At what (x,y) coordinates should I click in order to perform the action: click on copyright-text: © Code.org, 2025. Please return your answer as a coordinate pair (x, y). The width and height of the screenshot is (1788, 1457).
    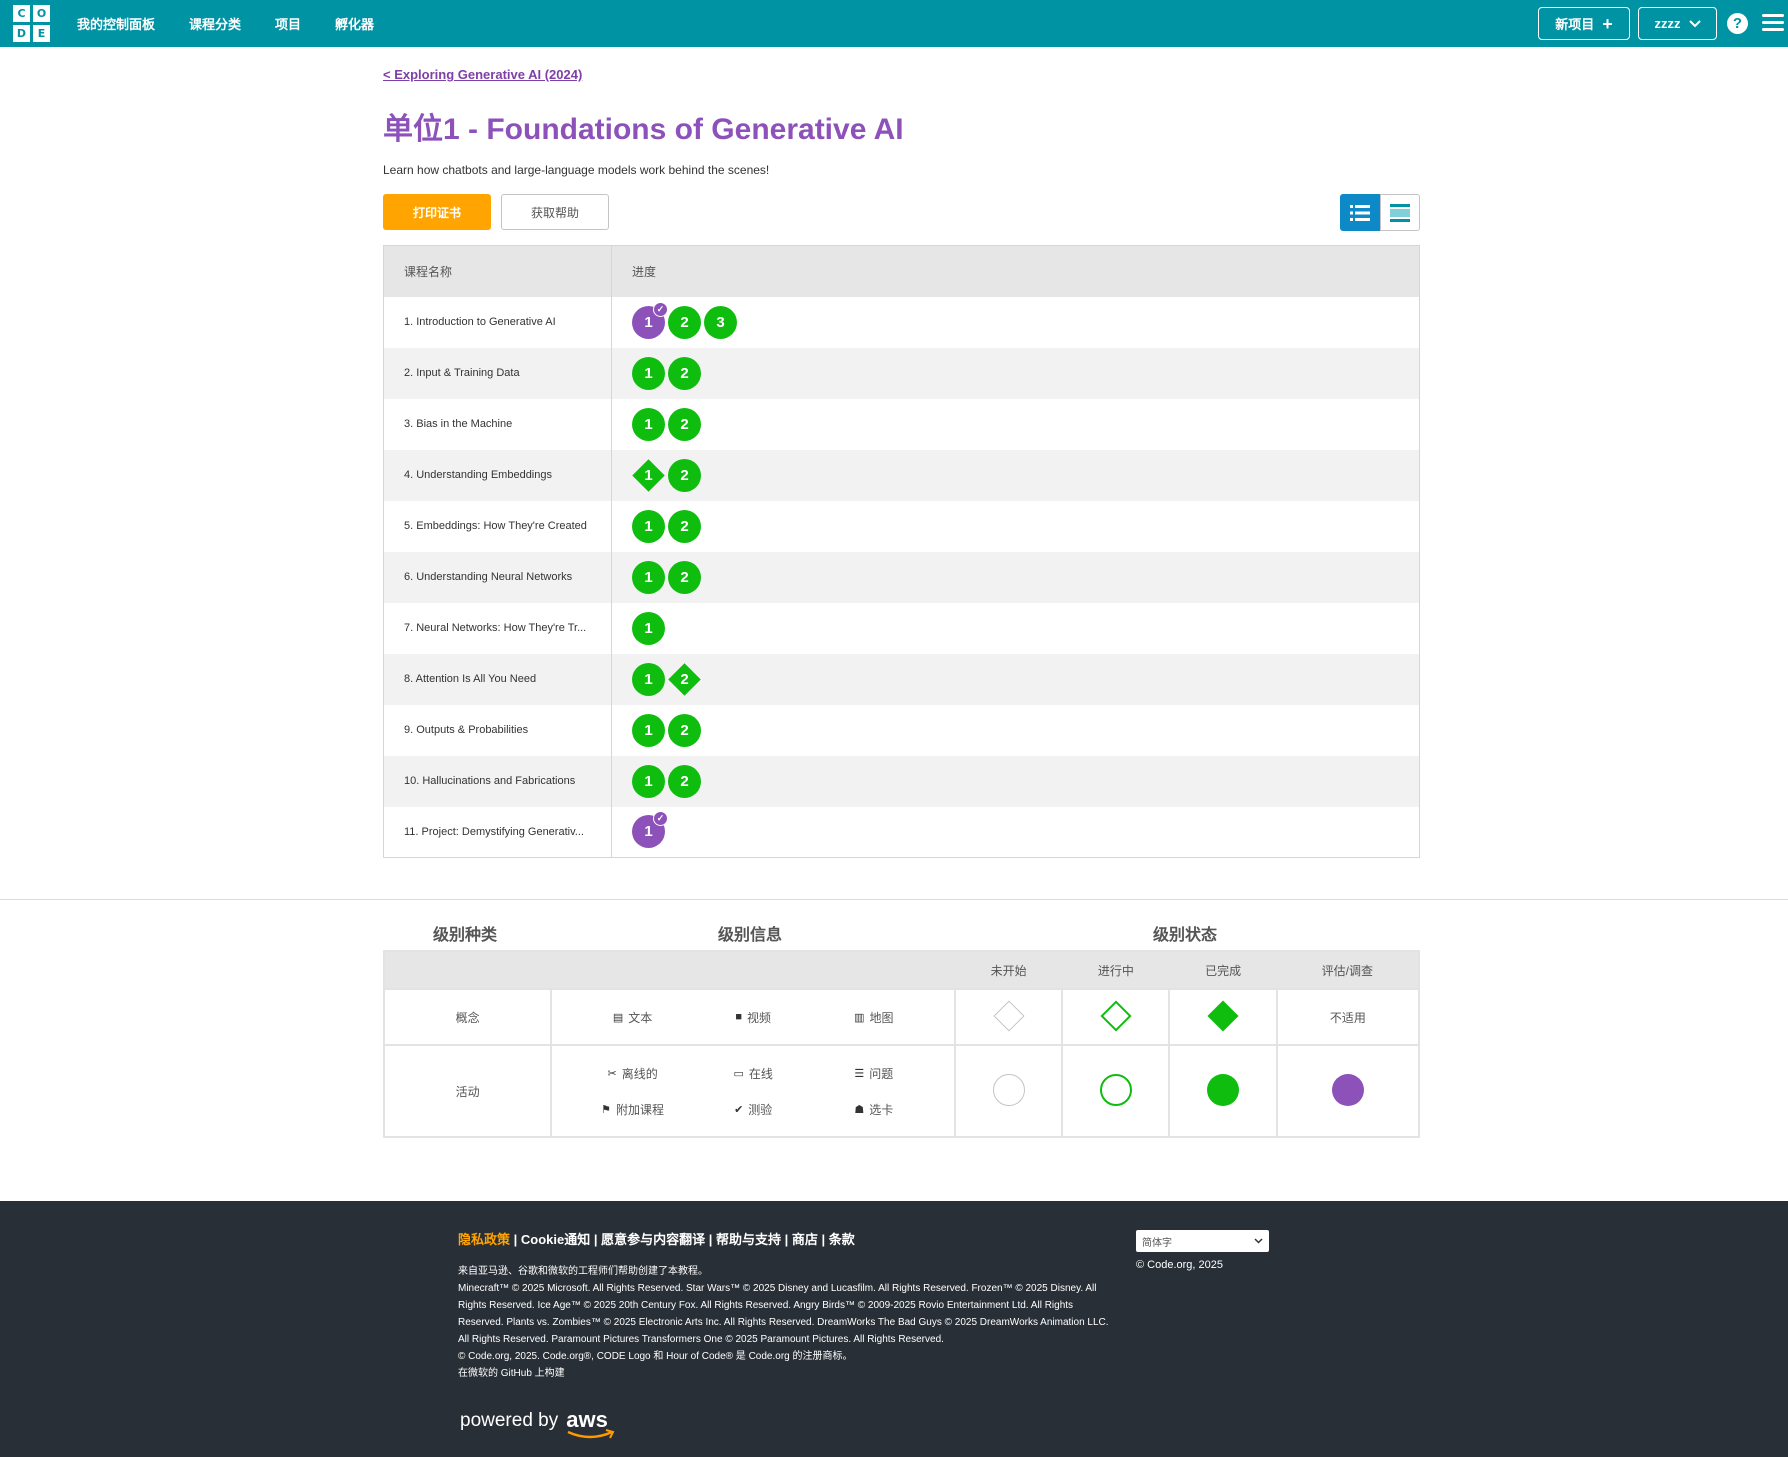
    Looking at the image, I should click on (1179, 1265).